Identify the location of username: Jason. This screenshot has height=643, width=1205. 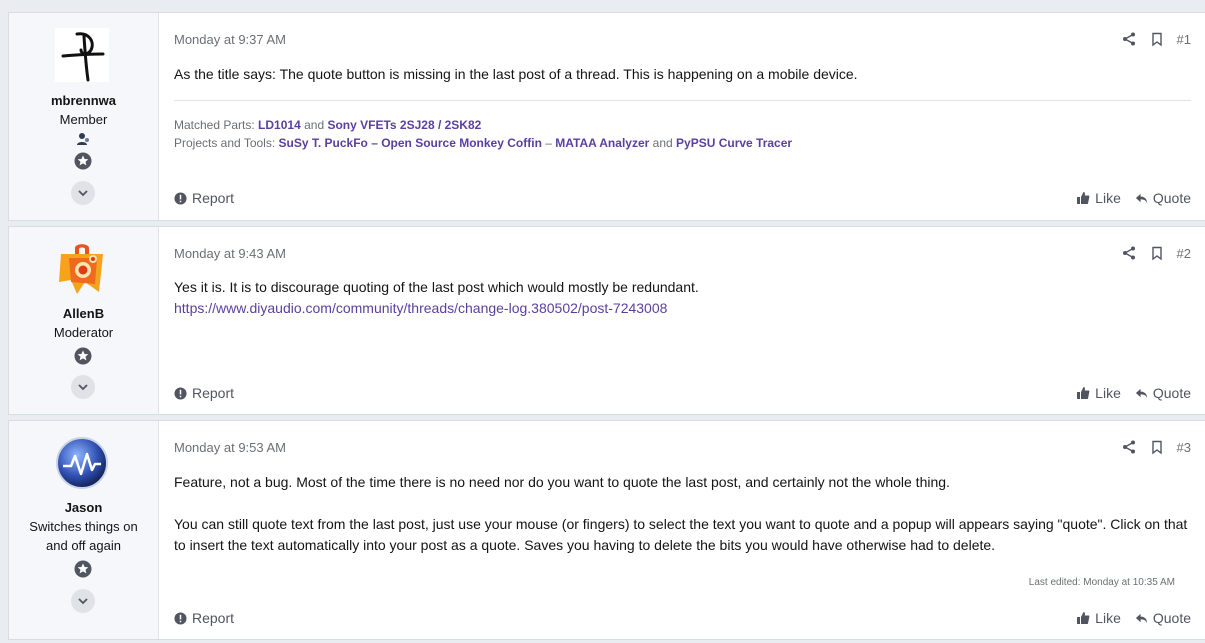
(83, 507).